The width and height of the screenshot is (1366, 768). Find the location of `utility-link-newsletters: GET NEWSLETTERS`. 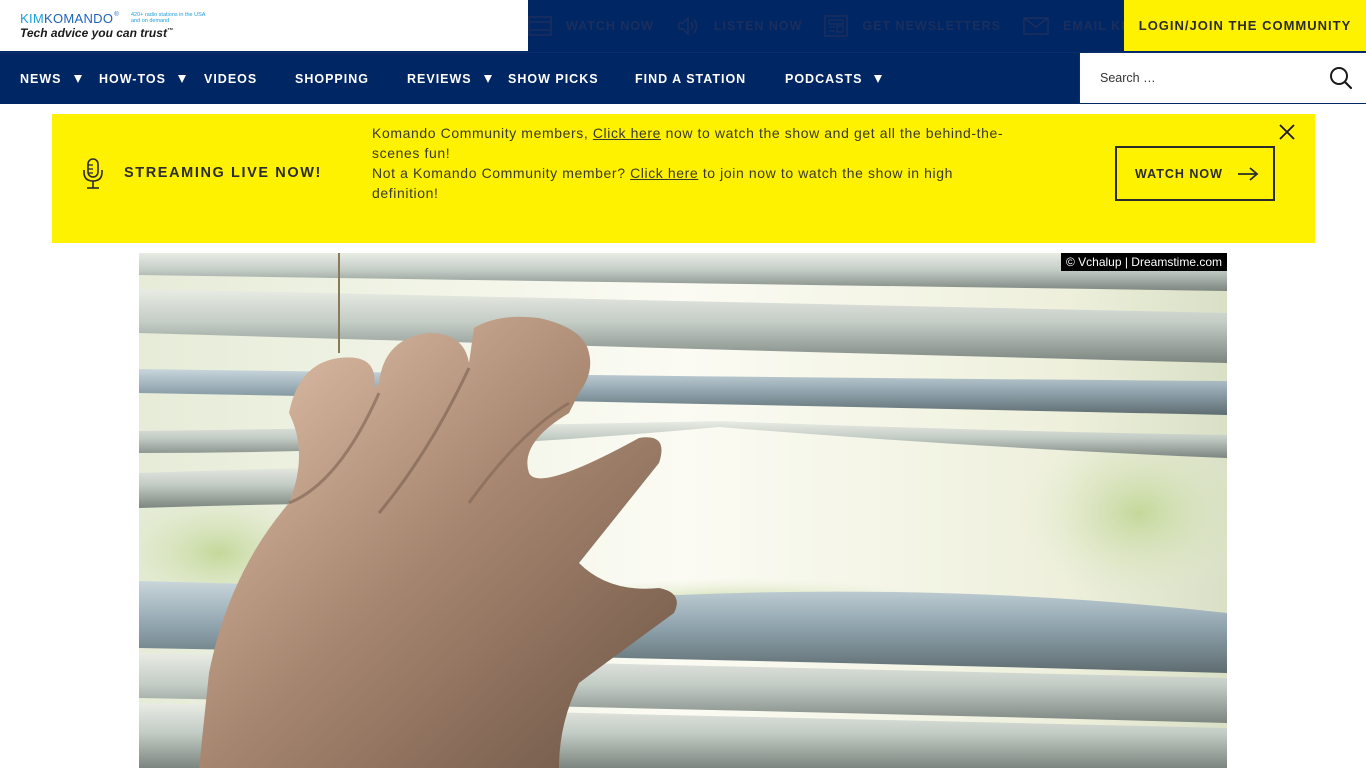

utility-link-newsletters: GET NEWSLETTERS is located at coordinates (913, 25).